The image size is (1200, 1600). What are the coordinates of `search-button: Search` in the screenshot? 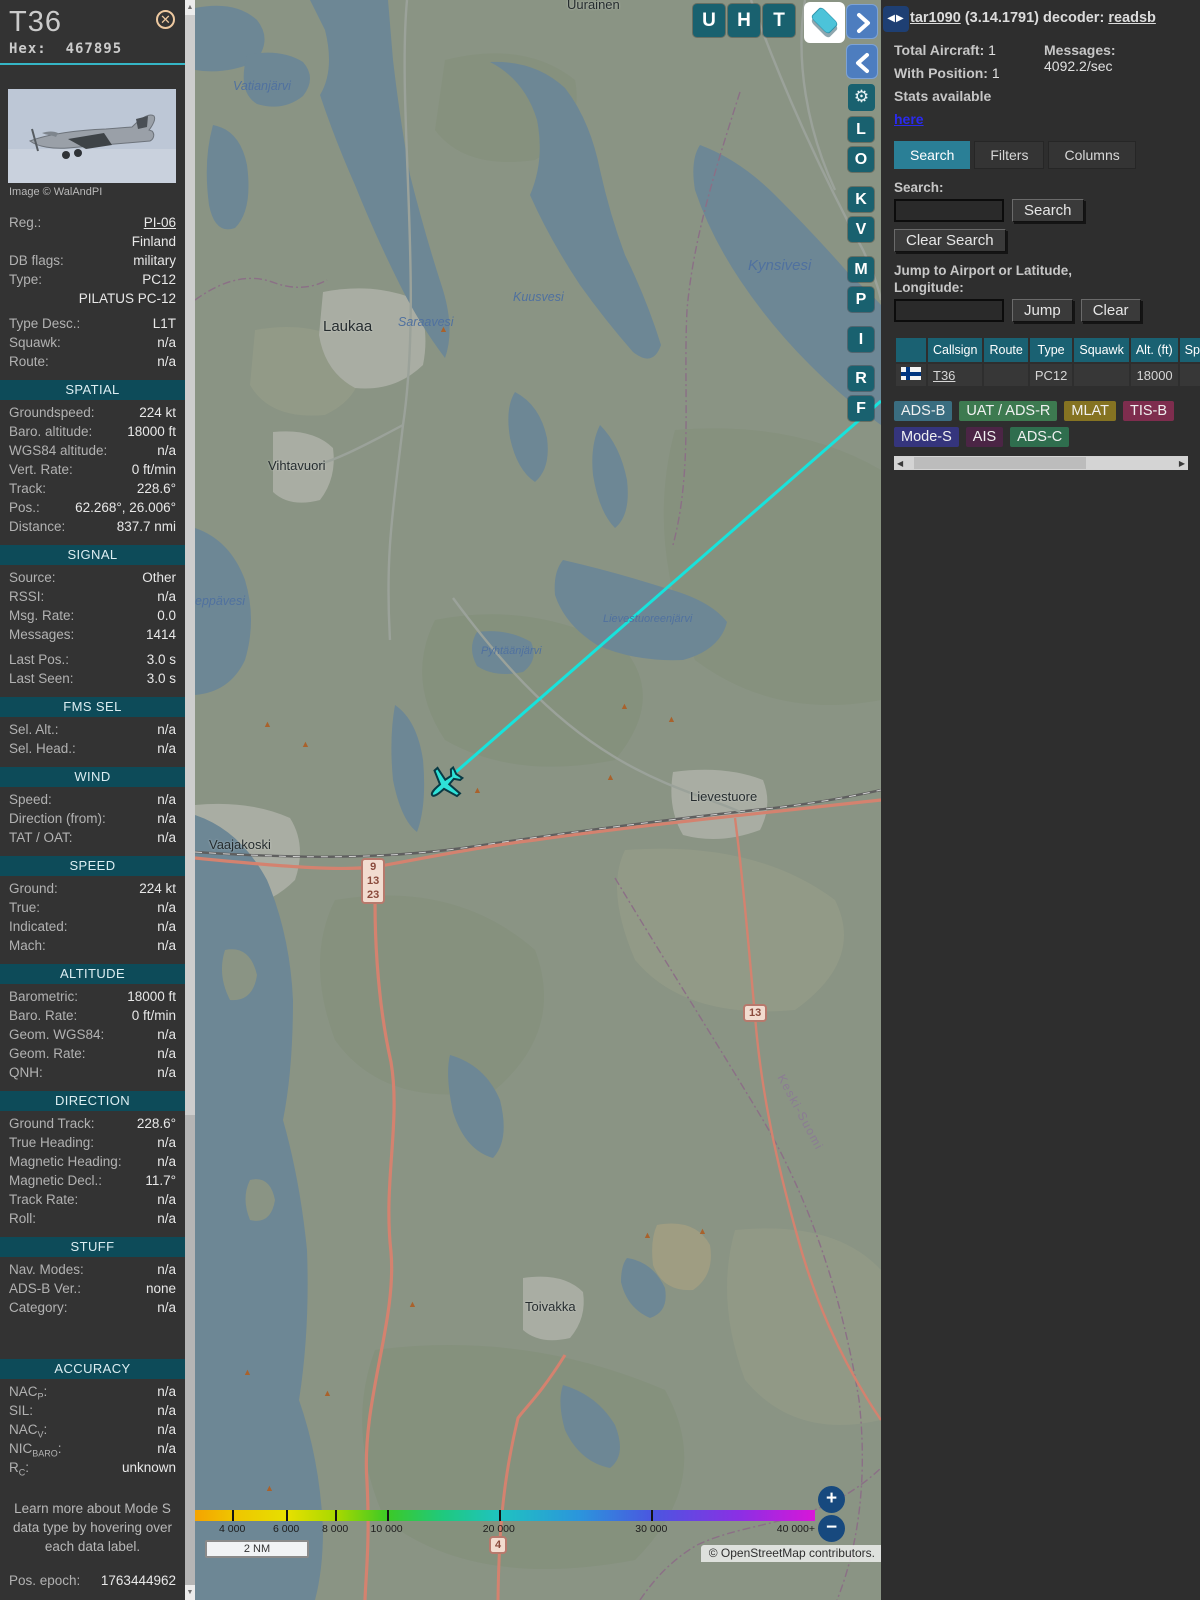 It's located at (1048, 210).